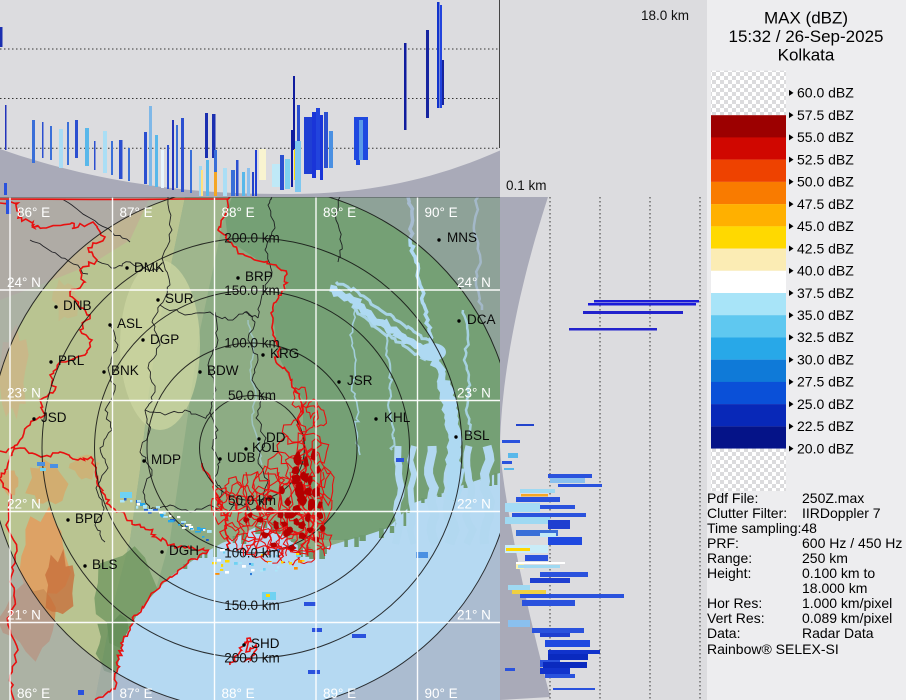  Describe the element at coordinates (179, 298) in the screenshot. I see `svg-text: SUR` at that location.